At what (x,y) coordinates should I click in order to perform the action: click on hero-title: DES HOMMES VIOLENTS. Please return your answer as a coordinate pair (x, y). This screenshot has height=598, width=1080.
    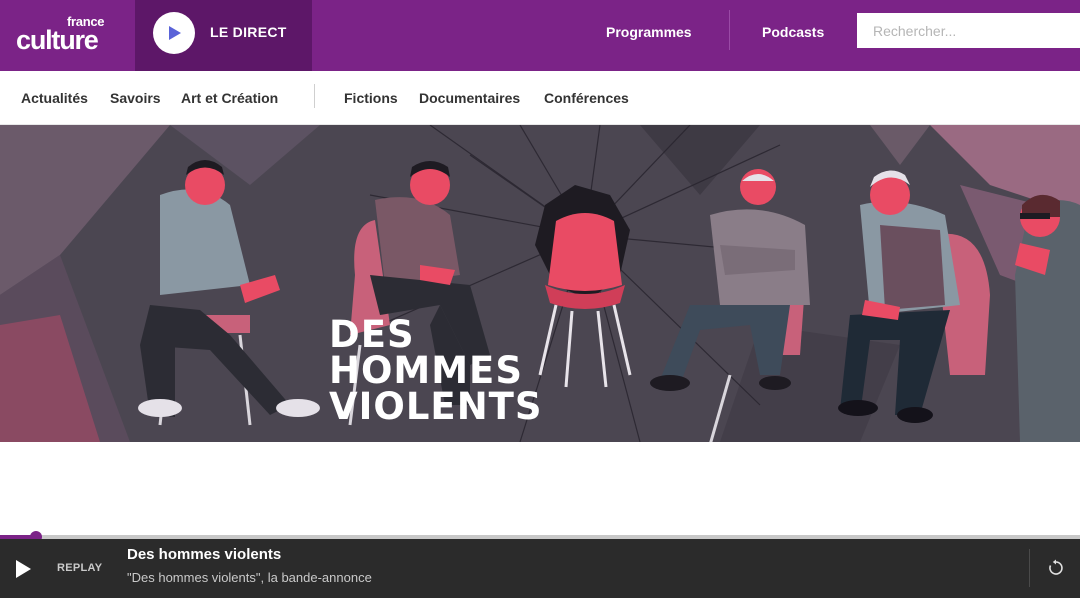
    Looking at the image, I should click on (436, 370).